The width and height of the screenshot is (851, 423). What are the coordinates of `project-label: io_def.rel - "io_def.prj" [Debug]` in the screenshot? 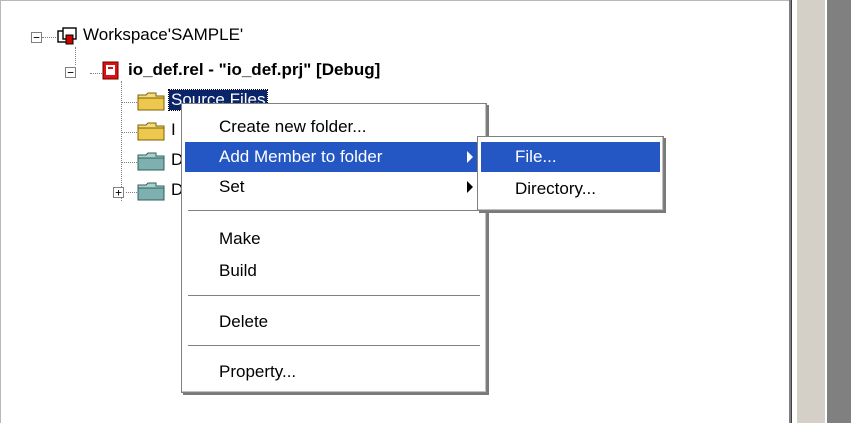 It's located at (254, 70).